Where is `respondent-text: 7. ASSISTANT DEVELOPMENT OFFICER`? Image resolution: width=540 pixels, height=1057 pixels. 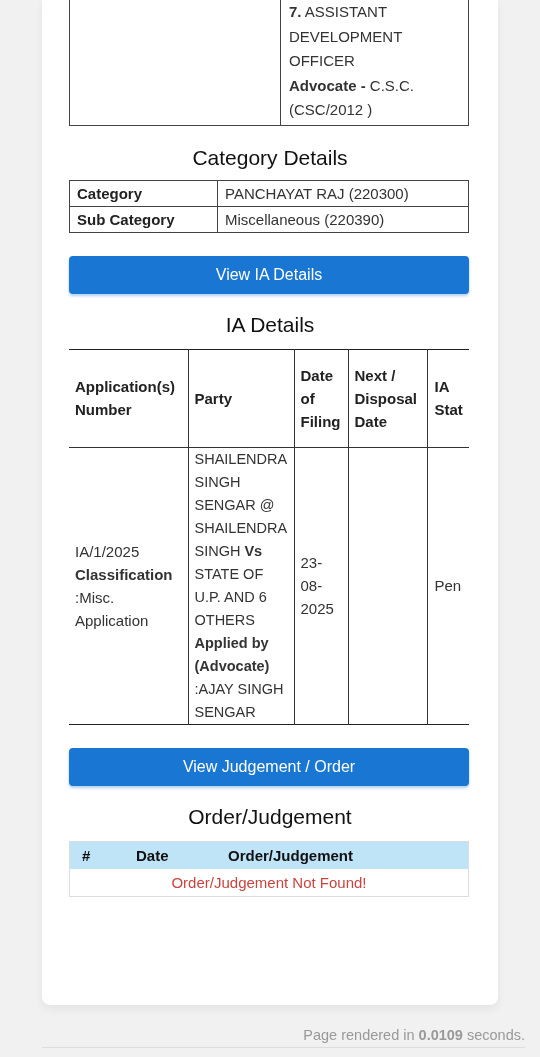
respondent-text: 7. ASSISTANT DEVELOPMENT OFFICER is located at coordinates (346, 36).